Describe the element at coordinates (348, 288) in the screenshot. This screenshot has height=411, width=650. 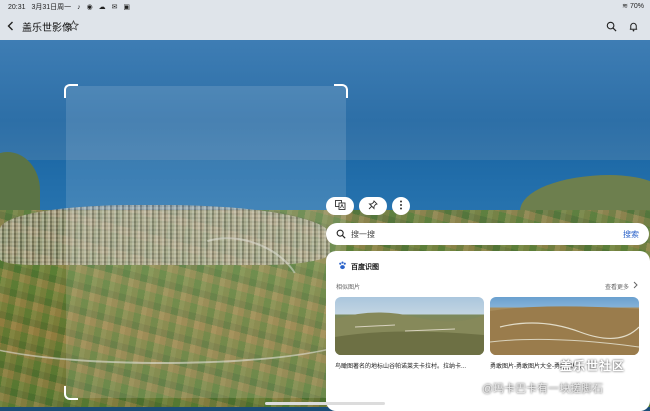
I see `section-label: 相似图片` at that location.